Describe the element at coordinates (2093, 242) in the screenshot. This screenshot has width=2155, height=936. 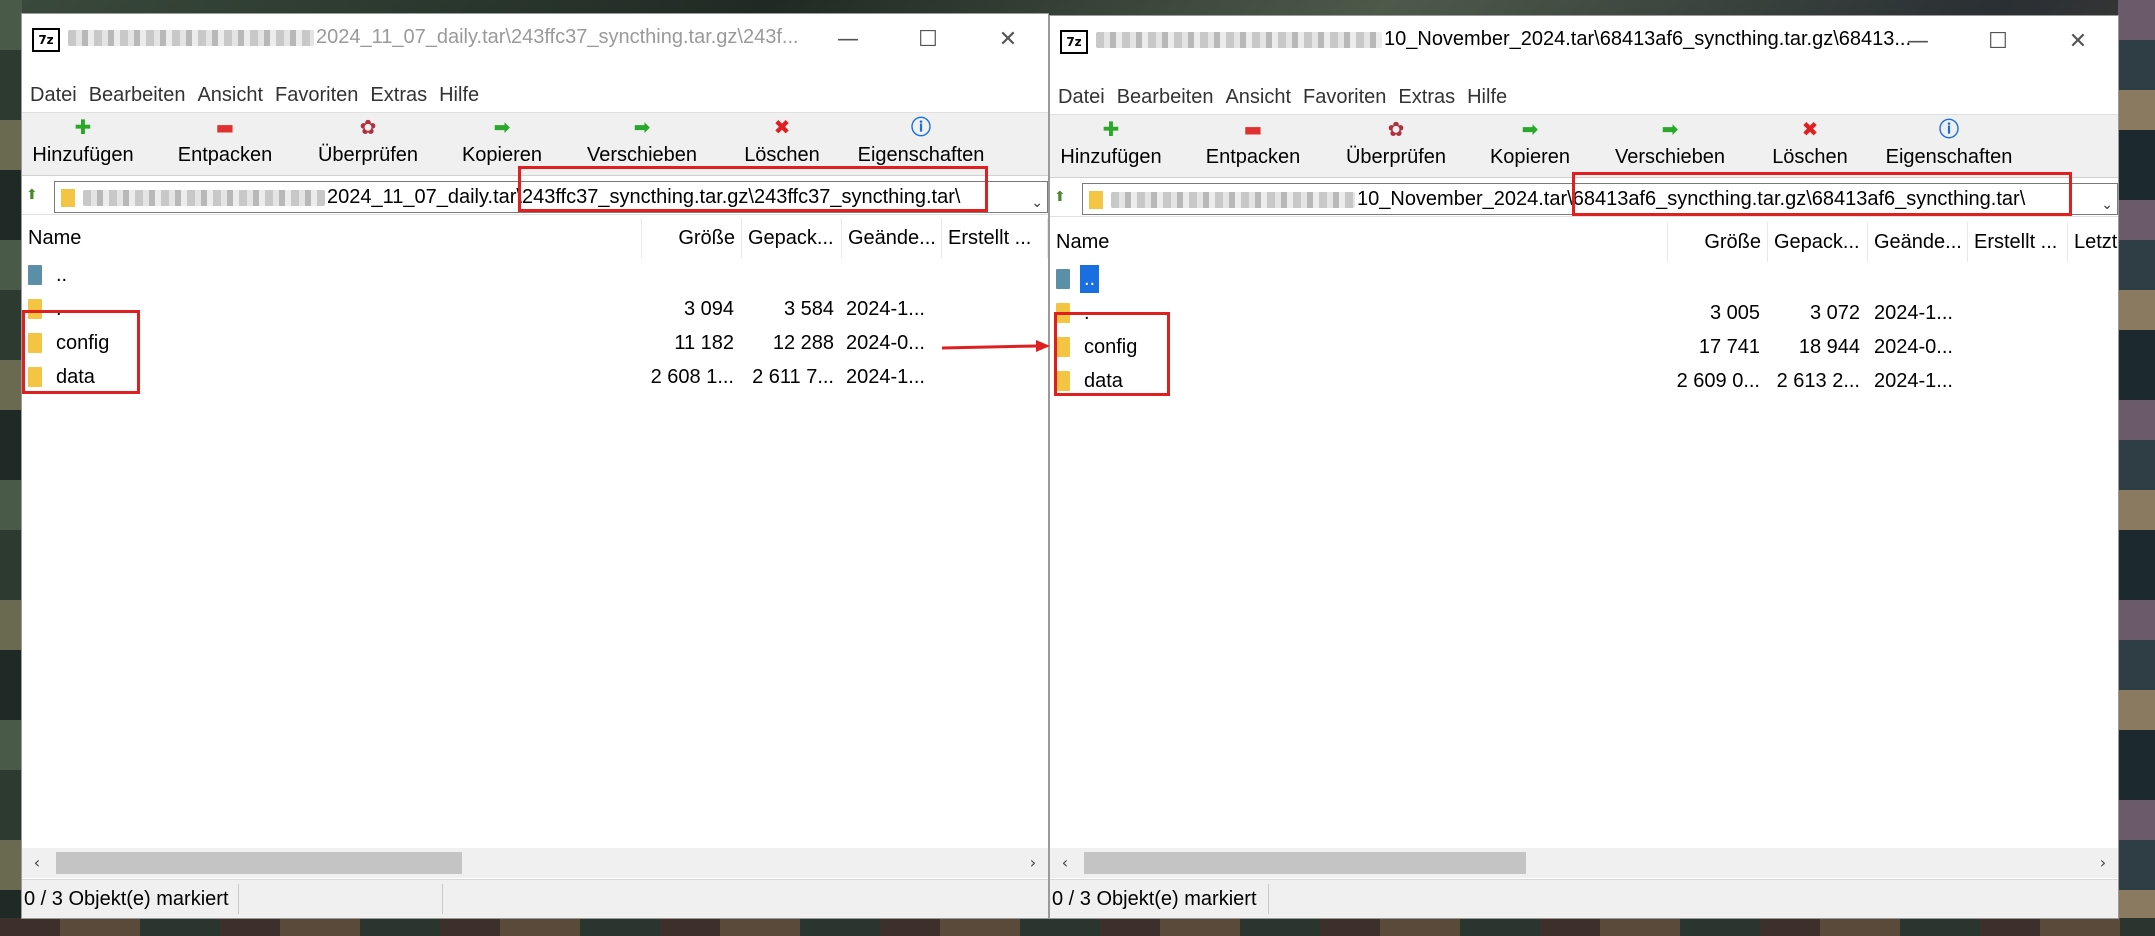
I see `column-last-access: Letzt` at that location.